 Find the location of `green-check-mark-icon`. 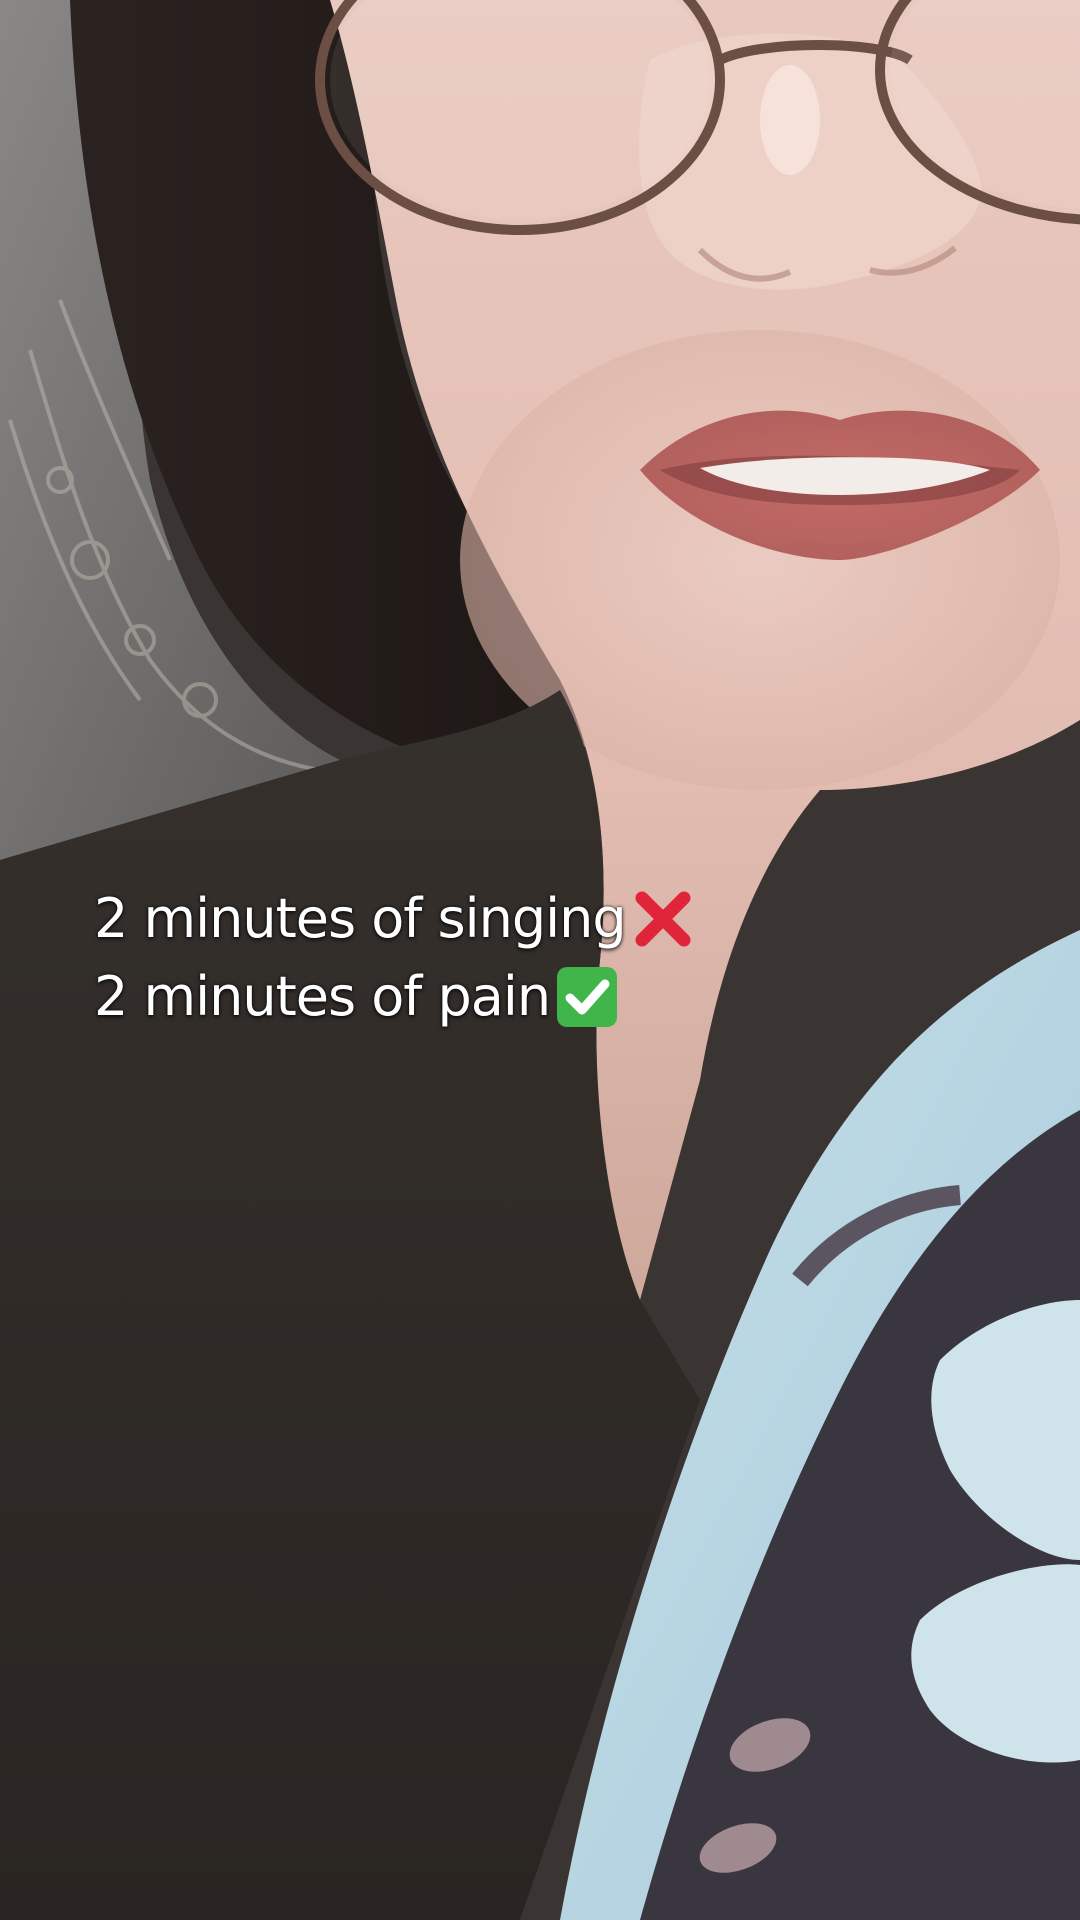

green-check-mark-icon is located at coordinates (587, 997).